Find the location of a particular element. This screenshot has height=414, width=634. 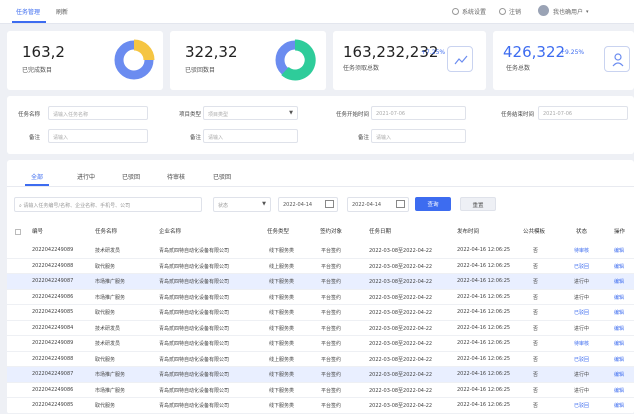

note-input-2: 请输入 is located at coordinates (250, 136).